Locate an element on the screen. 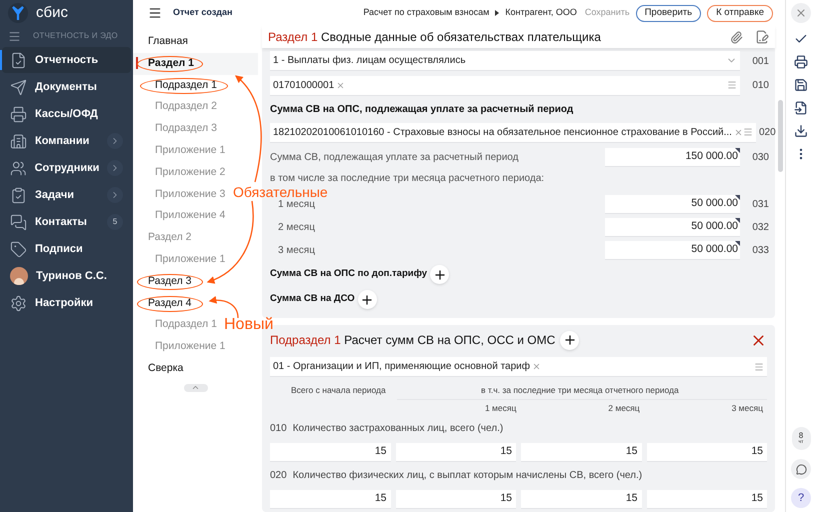 The height and width of the screenshot is (512, 816). sidebar-item: Задачи is located at coordinates (66, 195).